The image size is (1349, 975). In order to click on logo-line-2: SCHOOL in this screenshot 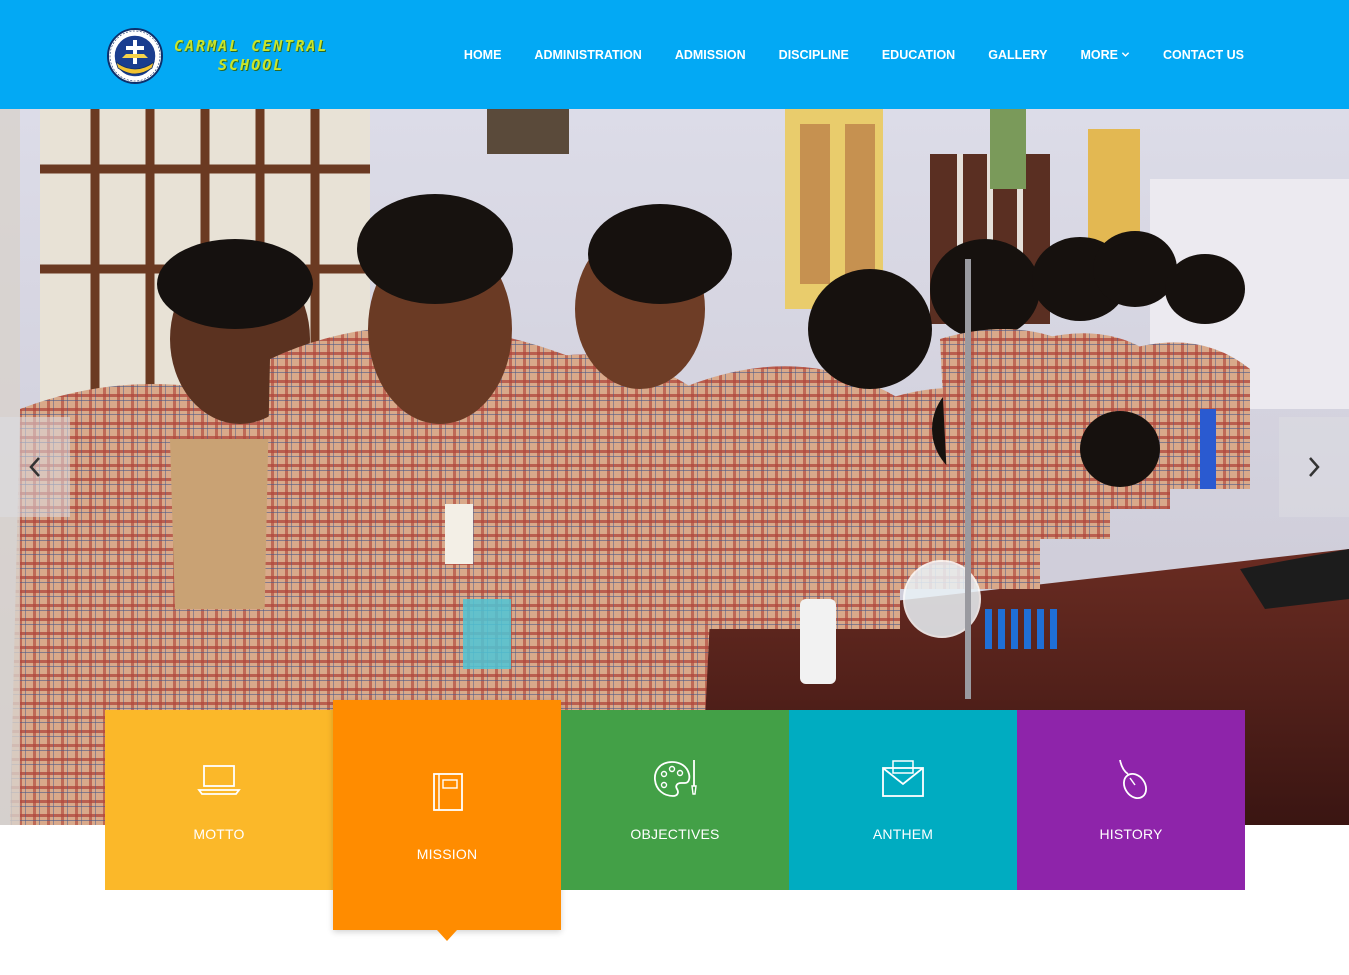, I will do `click(251, 65)`.